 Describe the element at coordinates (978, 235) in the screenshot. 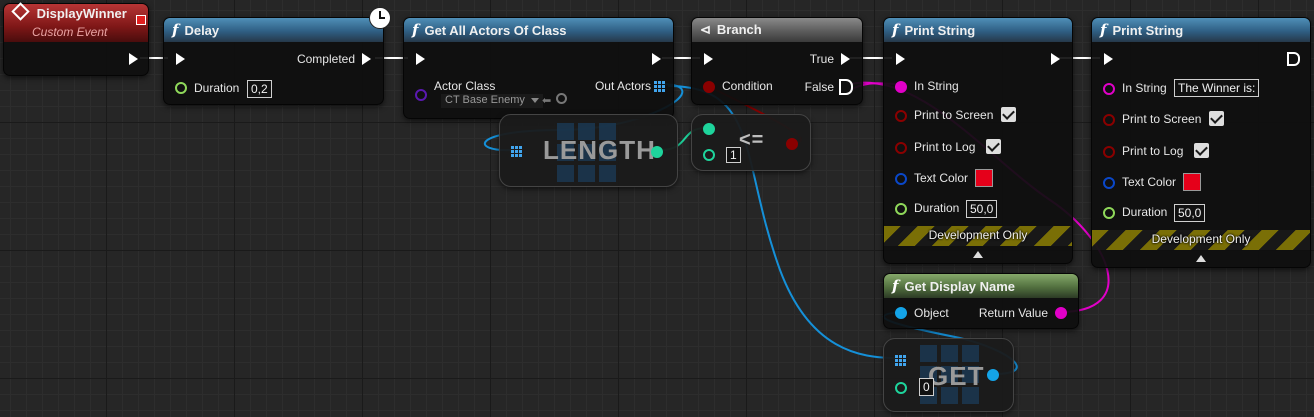

I see `print1-dev-only-label: Development Only` at that location.